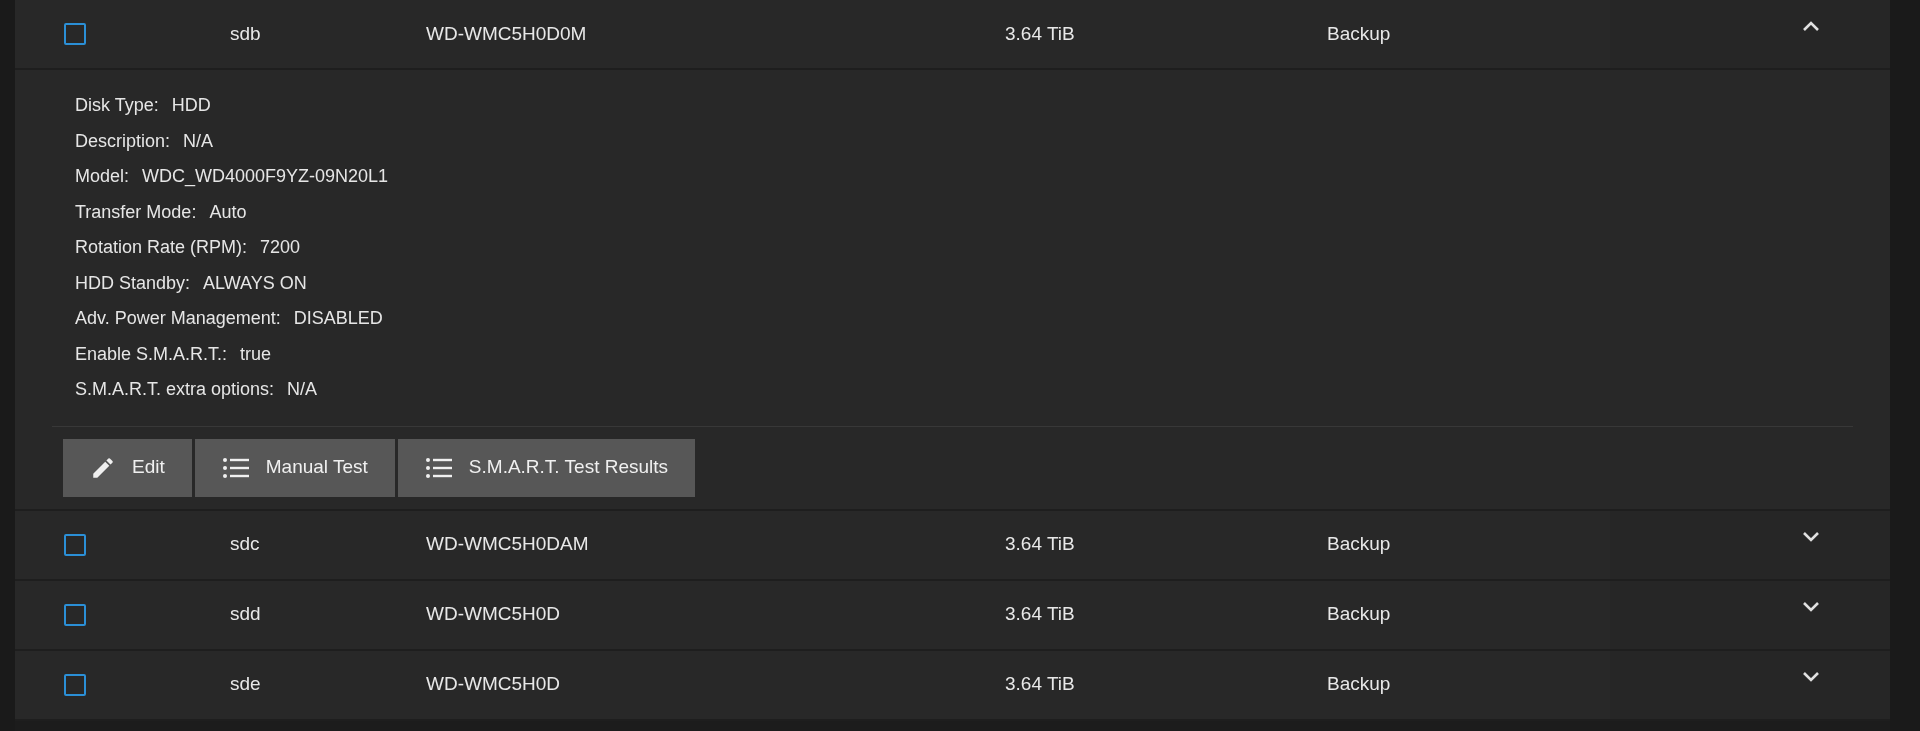 The height and width of the screenshot is (731, 1920). Describe the element at coordinates (338, 319) in the screenshot. I see `field-value: DISABLED` at that location.